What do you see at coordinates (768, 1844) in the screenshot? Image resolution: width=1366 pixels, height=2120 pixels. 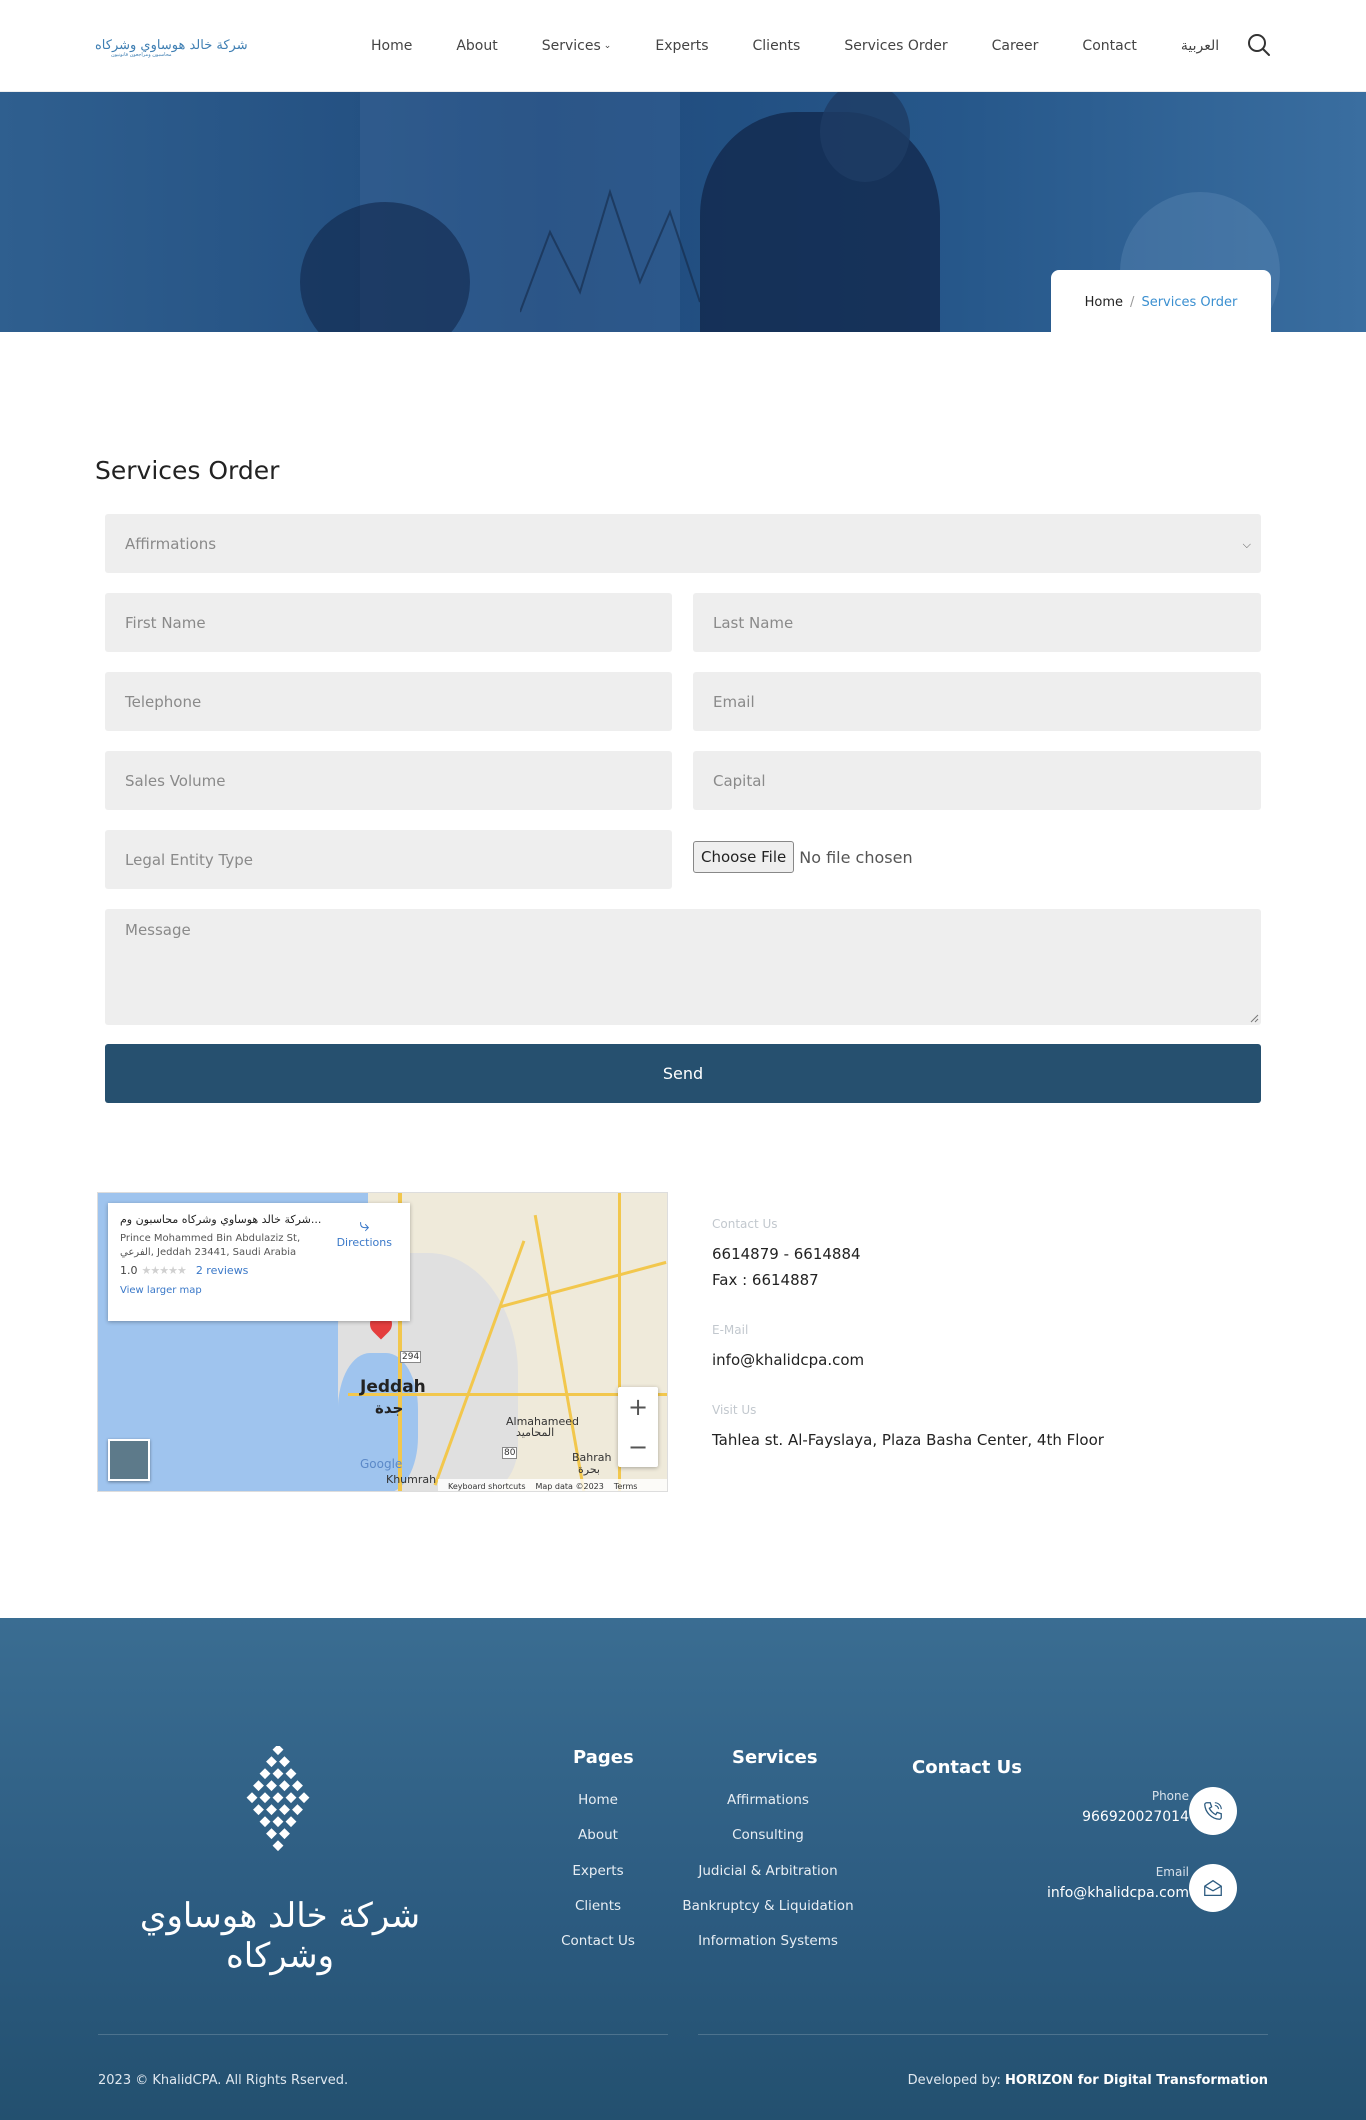 I see `footer-service-consulting: Consulting` at bounding box center [768, 1844].